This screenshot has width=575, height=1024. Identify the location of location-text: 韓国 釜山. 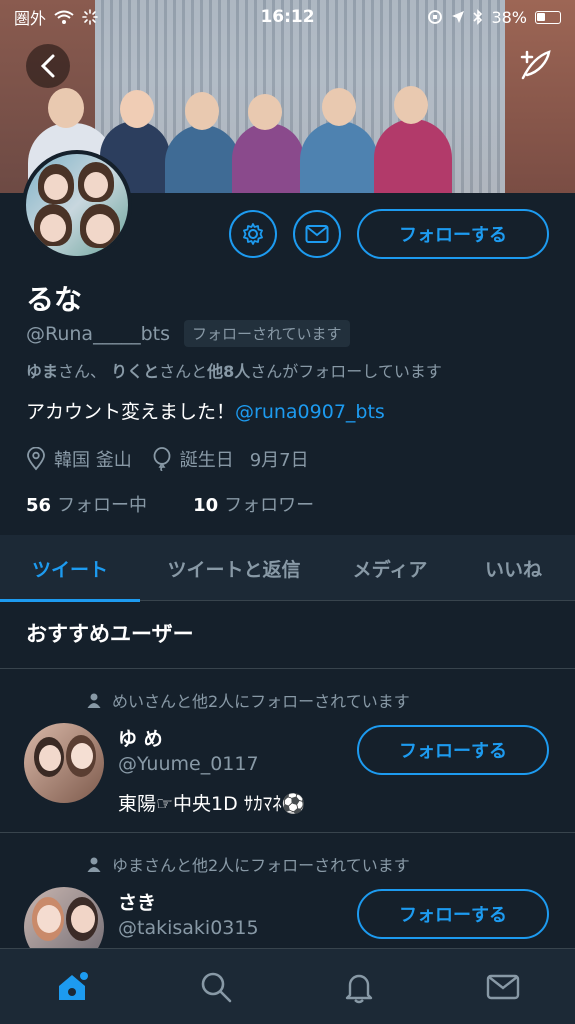
(93, 460).